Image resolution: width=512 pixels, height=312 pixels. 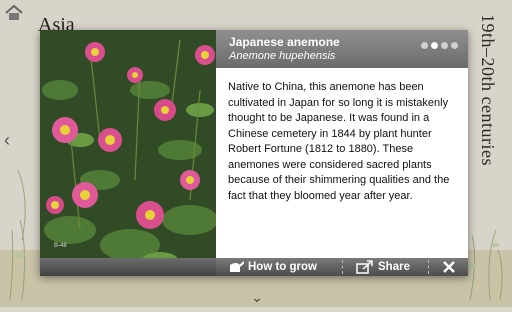 I want to click on home-icon, so click(x=14, y=12).